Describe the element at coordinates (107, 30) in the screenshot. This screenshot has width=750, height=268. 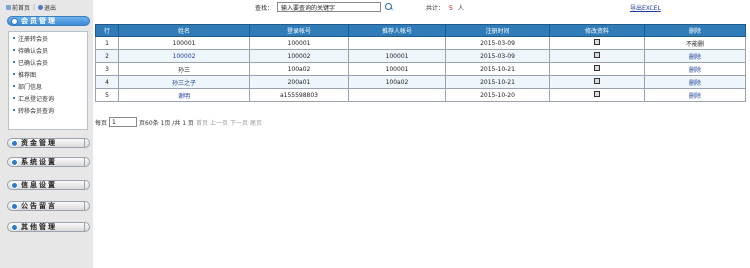
I see `column-header-no: 行` at that location.